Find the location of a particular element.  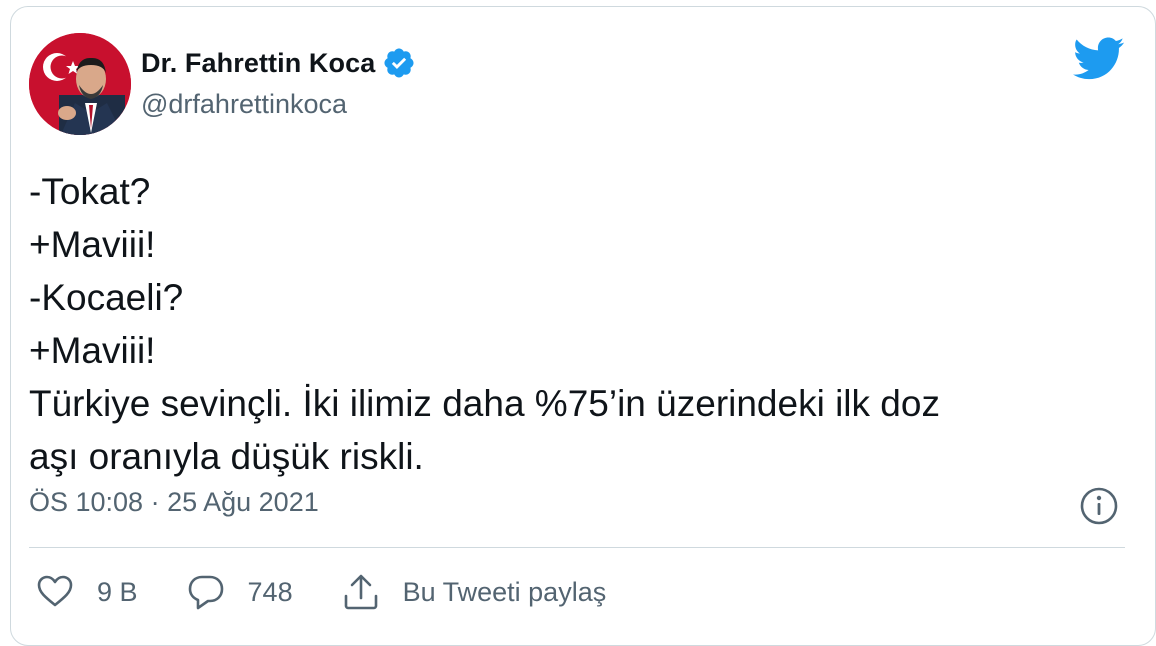

tweet-line: aşı oranıyla düşük riskli. is located at coordinates (226, 456).